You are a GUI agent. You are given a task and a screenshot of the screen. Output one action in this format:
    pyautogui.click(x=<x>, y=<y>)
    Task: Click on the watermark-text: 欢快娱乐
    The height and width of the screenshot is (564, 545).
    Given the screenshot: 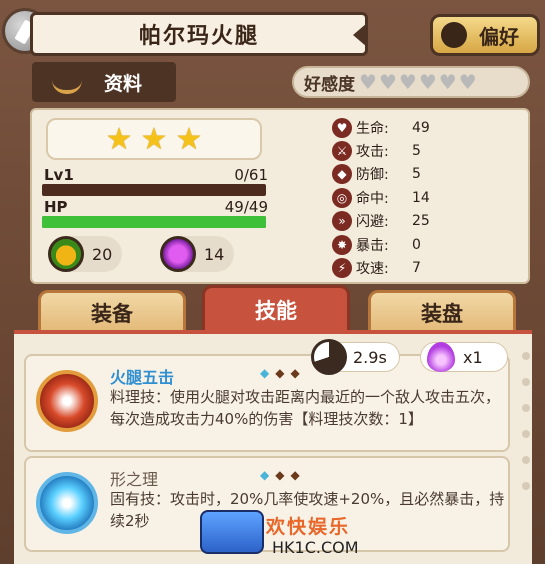 What is the action you would take?
    pyautogui.click(x=308, y=527)
    